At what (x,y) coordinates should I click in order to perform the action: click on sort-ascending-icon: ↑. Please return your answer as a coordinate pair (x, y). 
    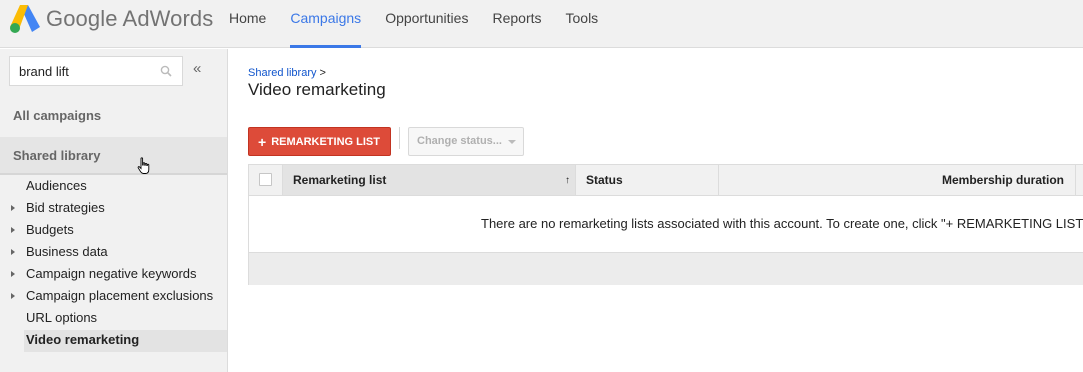
    Looking at the image, I should click on (567, 180).